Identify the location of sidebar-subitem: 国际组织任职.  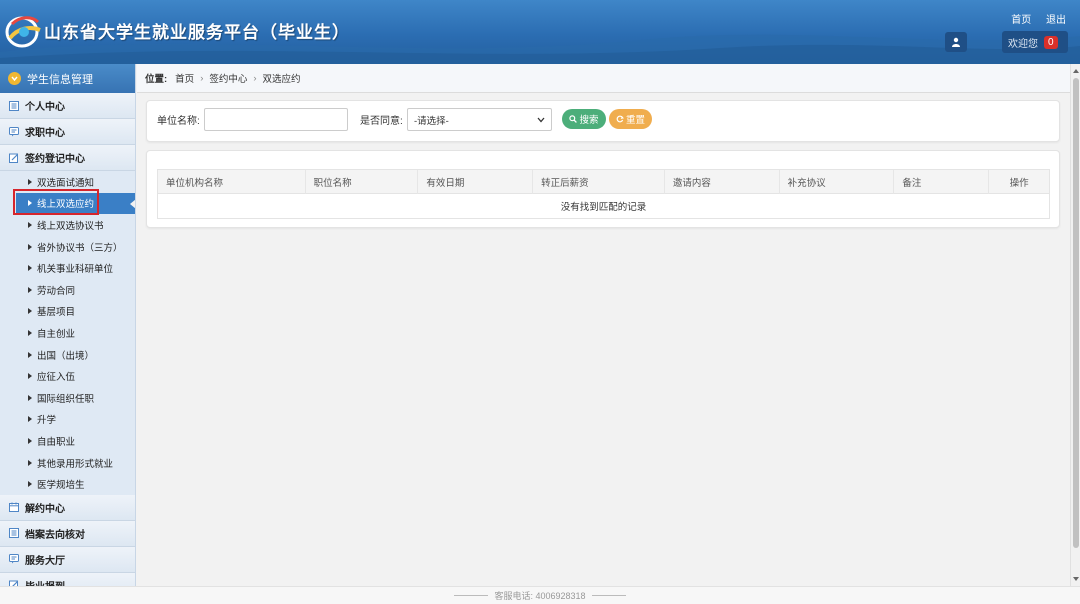
(67, 398).